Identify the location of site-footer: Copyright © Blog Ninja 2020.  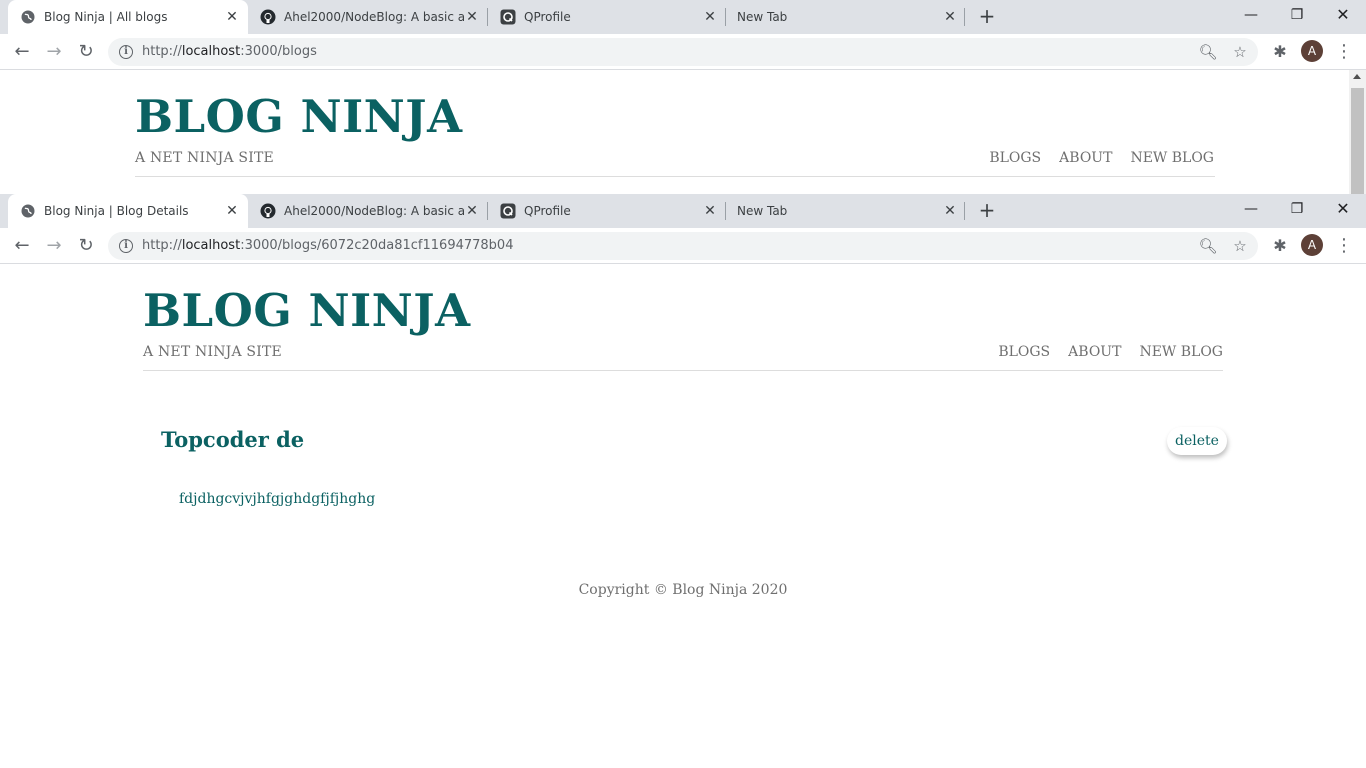
(683, 590).